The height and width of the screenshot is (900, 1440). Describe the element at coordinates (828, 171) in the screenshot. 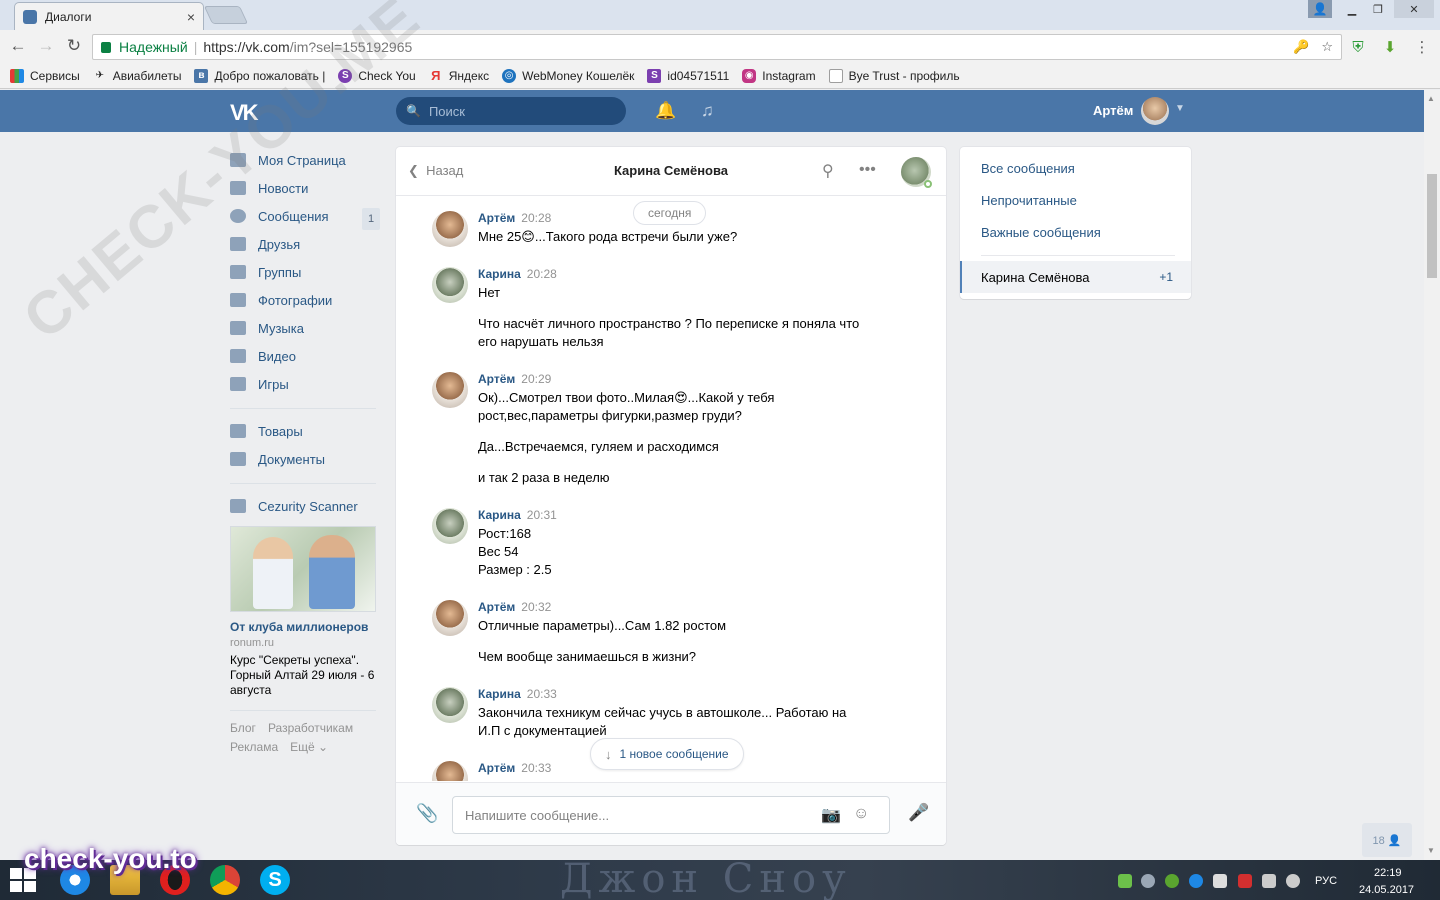

I see `search-icon: ⚲` at that location.